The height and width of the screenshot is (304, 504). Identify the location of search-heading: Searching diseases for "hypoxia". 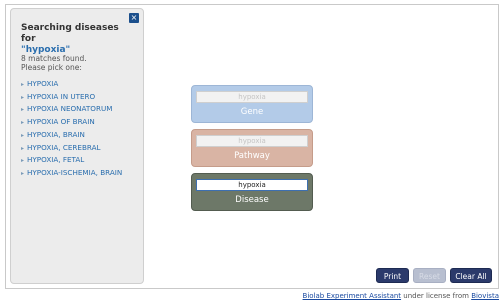
(76, 39).